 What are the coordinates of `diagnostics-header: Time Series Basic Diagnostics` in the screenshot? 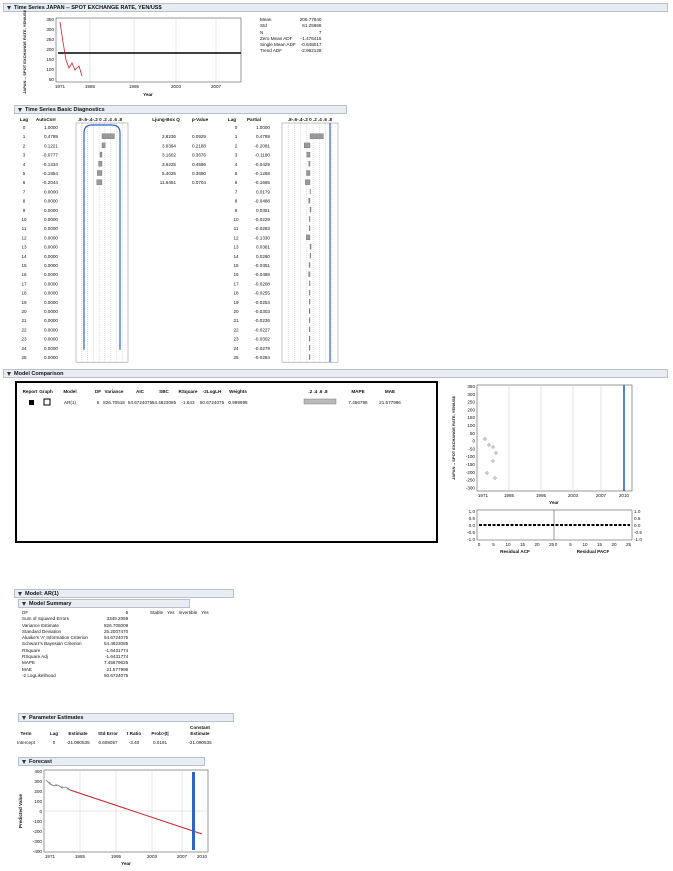 It's located at (180, 109).